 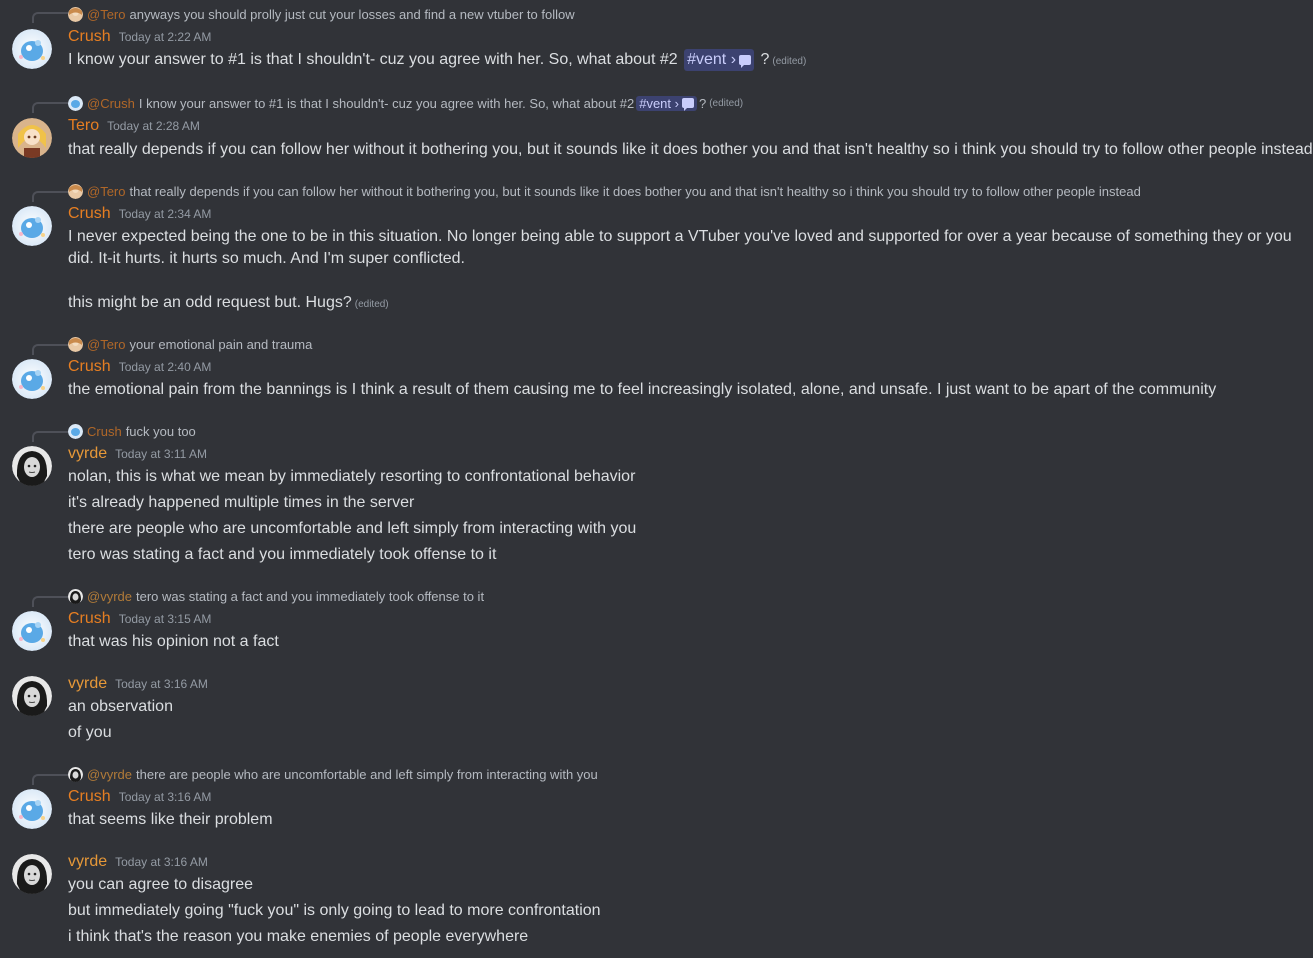 What do you see at coordinates (165, 367) in the screenshot?
I see `timestamp: Today at 2:40 AM` at bounding box center [165, 367].